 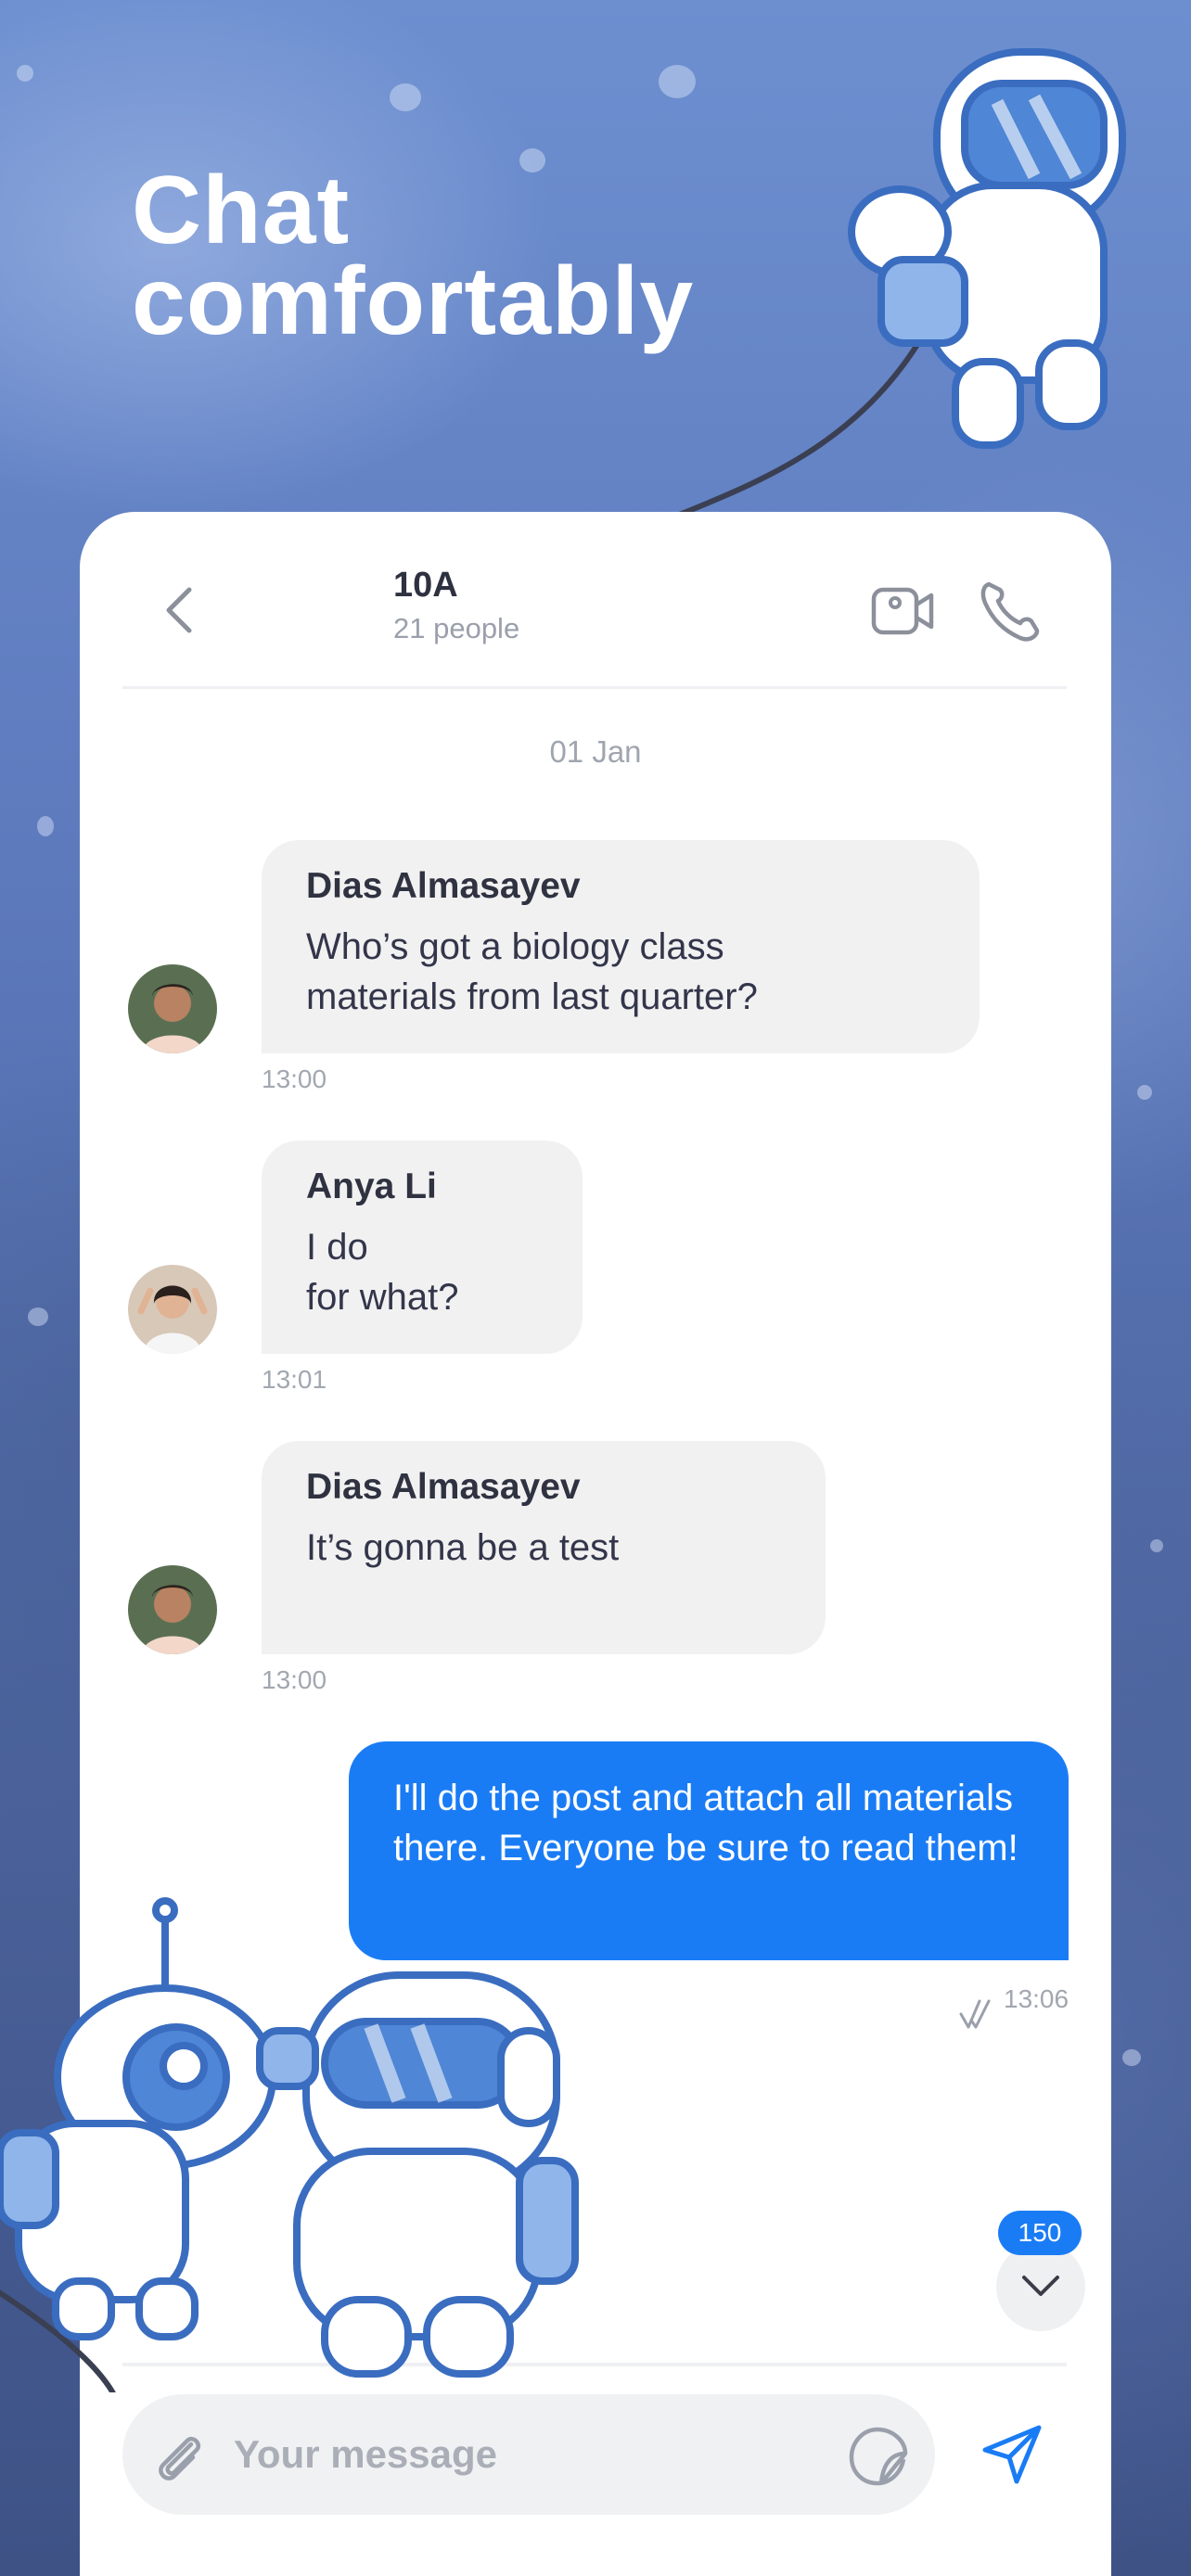 What do you see at coordinates (289, 2144) in the screenshot?
I see `robots-illustration` at bounding box center [289, 2144].